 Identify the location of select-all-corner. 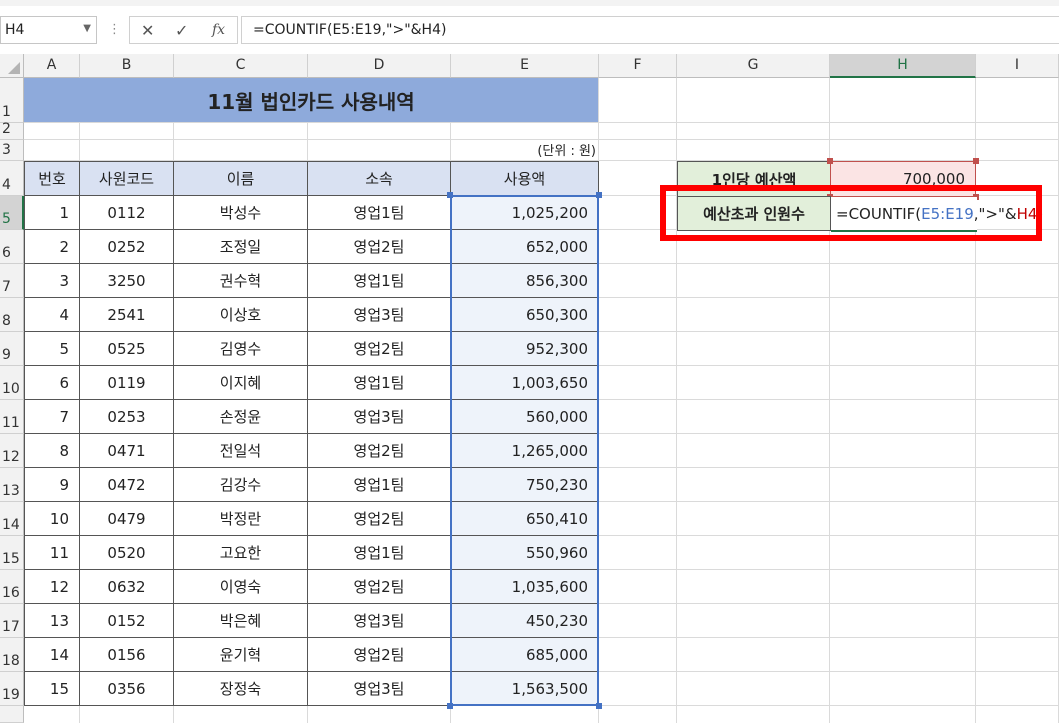
(12, 66).